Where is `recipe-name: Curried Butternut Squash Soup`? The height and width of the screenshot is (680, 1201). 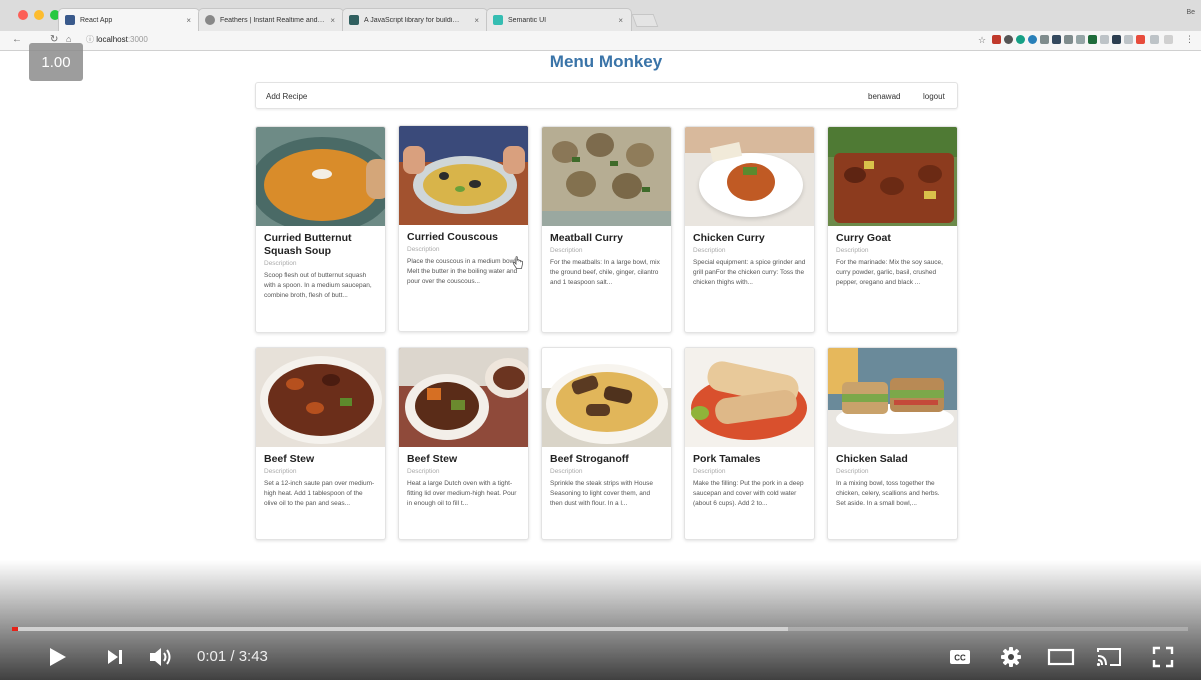
recipe-name: Curried Butternut Squash Soup is located at coordinates (308, 244).